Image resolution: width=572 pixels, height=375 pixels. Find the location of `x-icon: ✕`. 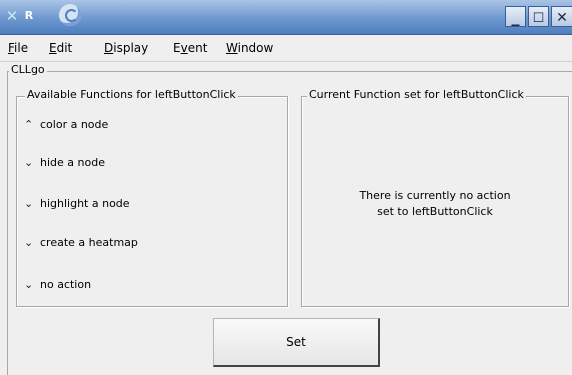

x-icon: ✕ is located at coordinates (12, 16).